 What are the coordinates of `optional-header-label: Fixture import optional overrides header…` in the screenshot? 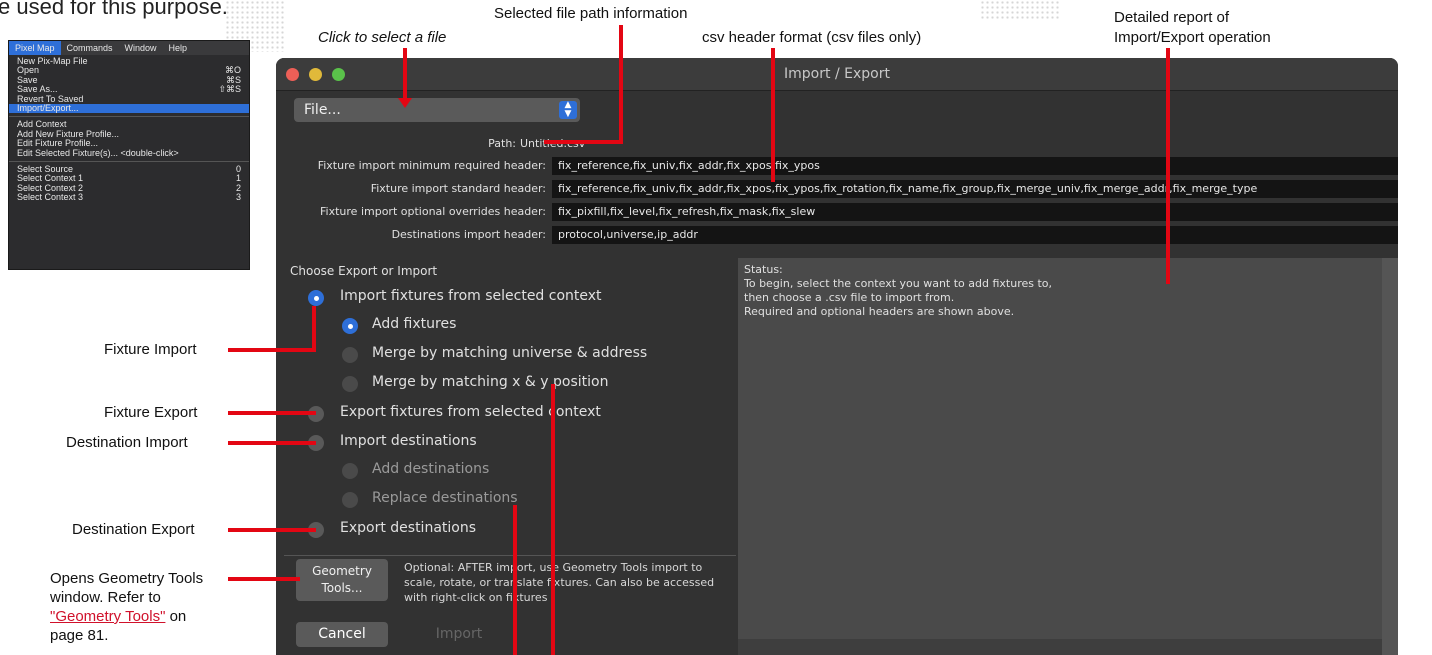 It's located at (433, 211).